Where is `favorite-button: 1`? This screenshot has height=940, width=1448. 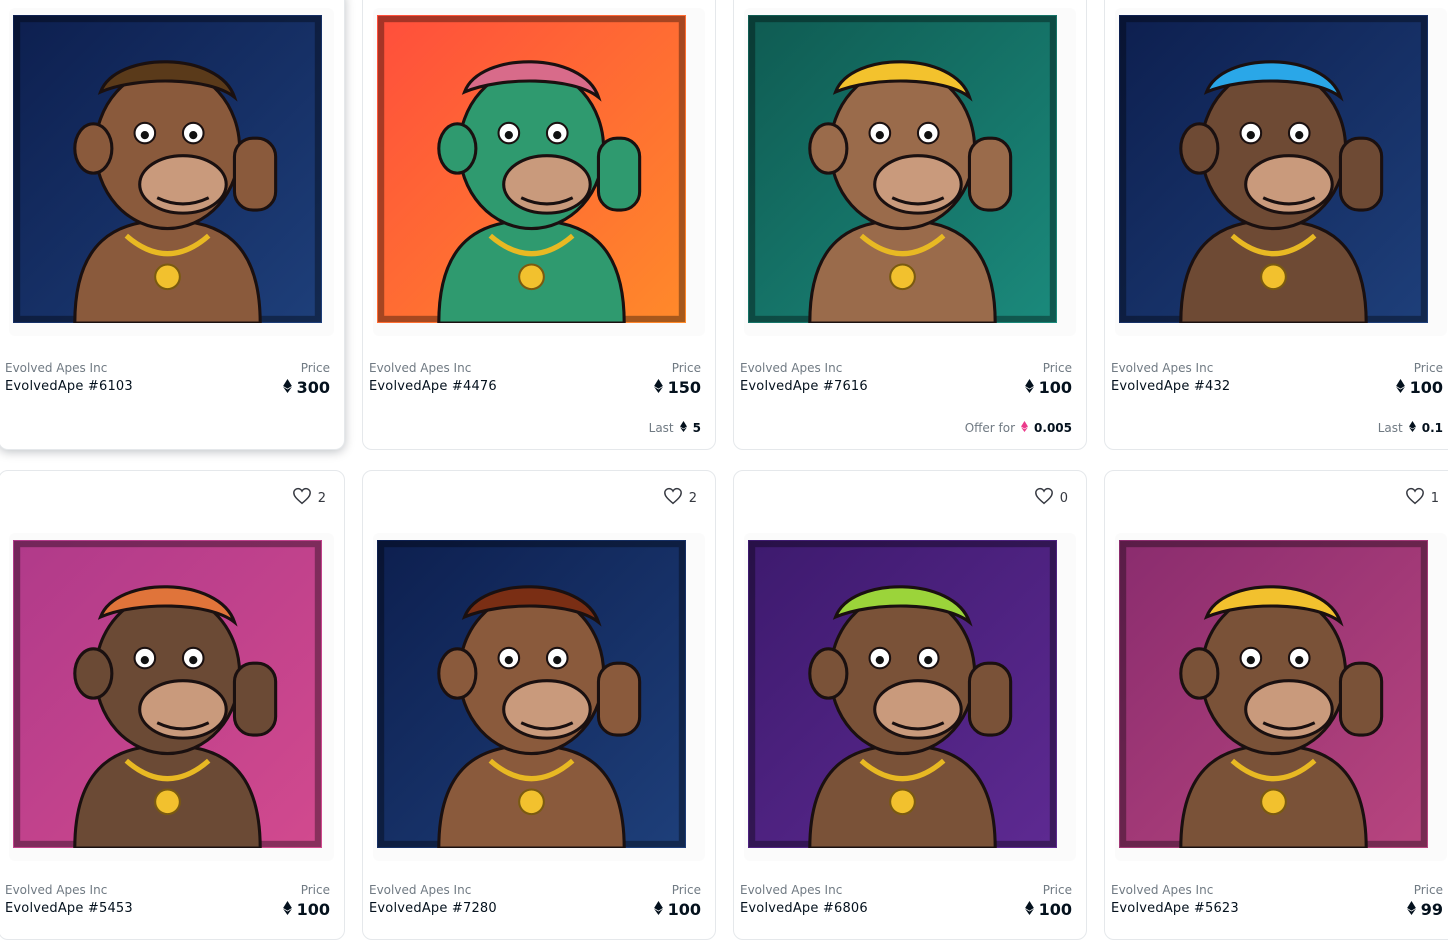 favorite-button: 1 is located at coordinates (1422, 498).